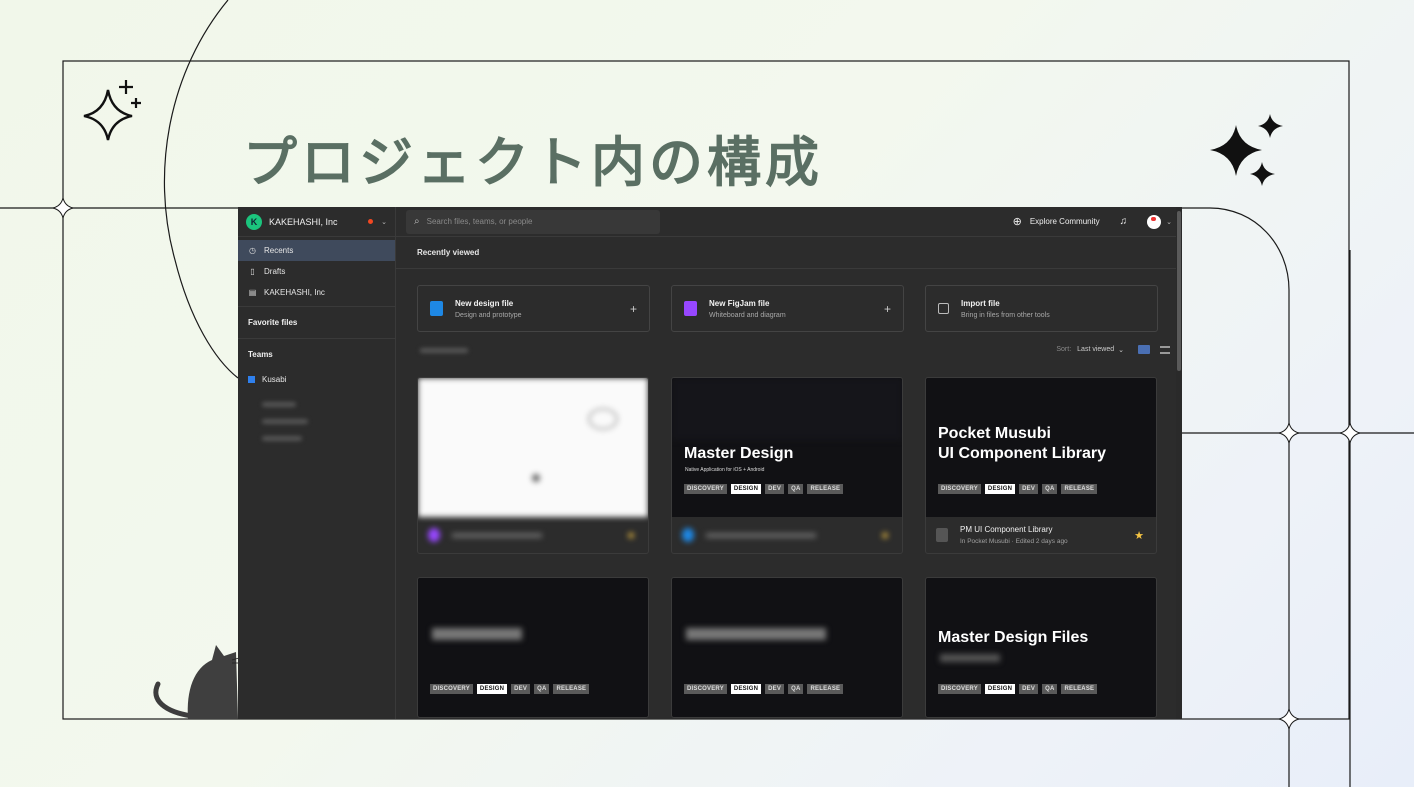  I want to click on topbar-actions: ⊕ Explore Community ♫ ⌄, so click(1092, 221).